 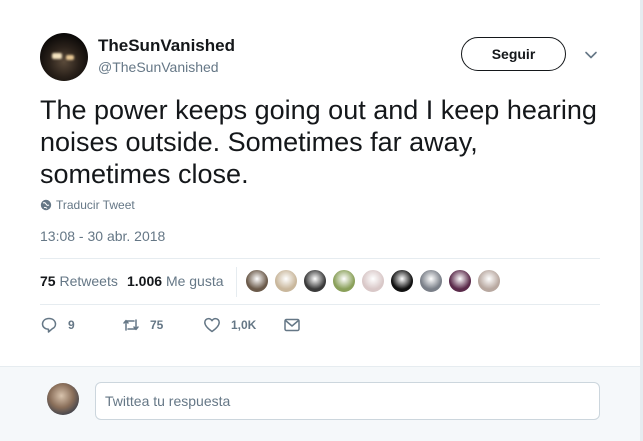 I want to click on likes-stat: 1.006 Me gusta, so click(x=175, y=281).